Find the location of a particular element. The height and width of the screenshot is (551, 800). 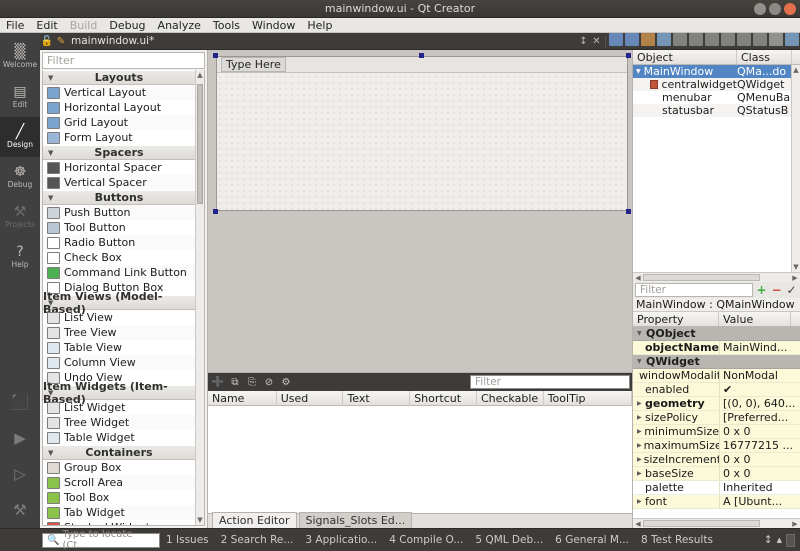

mode-design: ╱ Design is located at coordinates (20, 137).